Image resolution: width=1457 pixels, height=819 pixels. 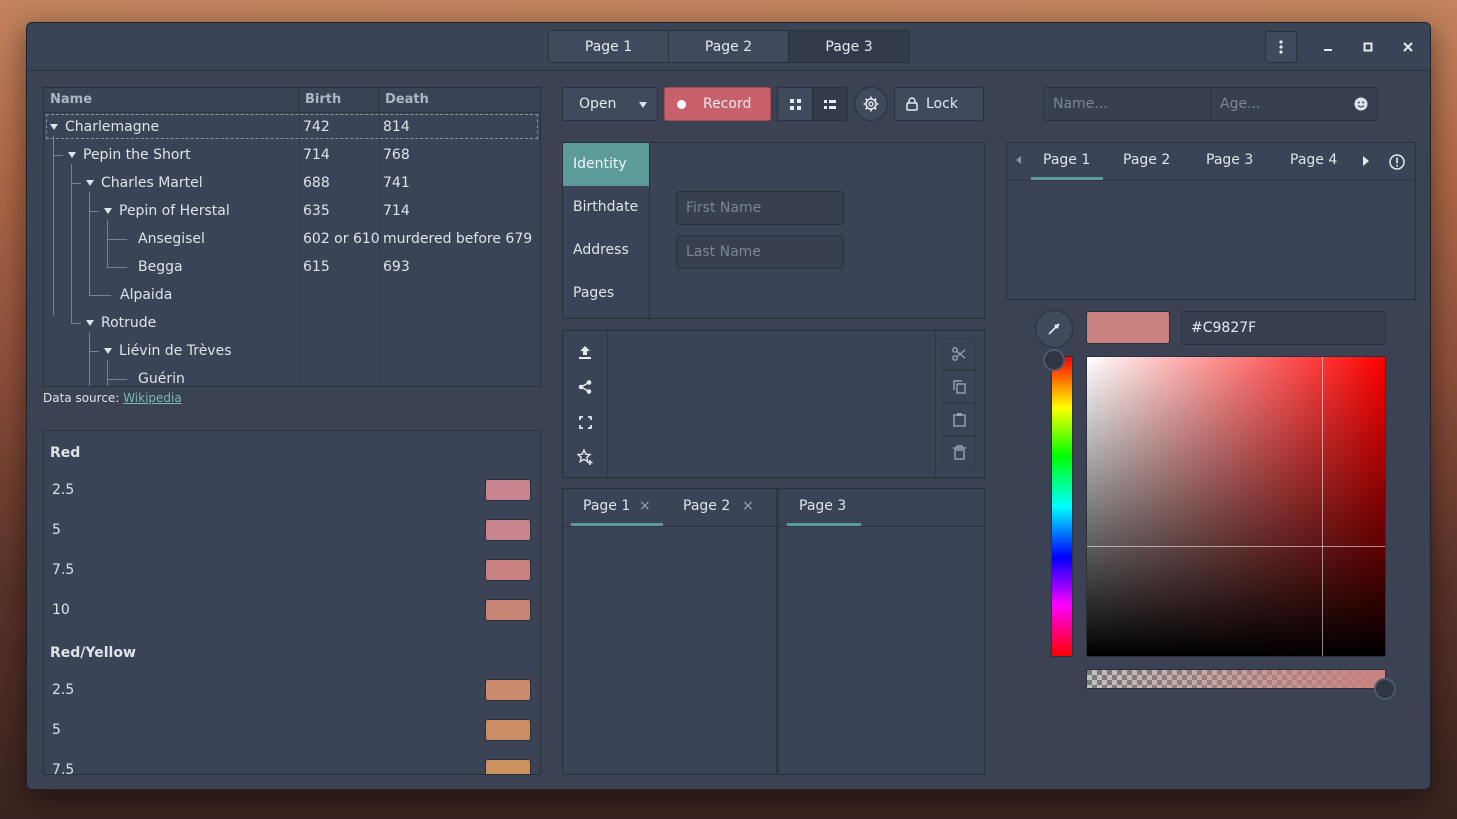 What do you see at coordinates (396, 267) in the screenshot?
I see `tree-death: 693` at bounding box center [396, 267].